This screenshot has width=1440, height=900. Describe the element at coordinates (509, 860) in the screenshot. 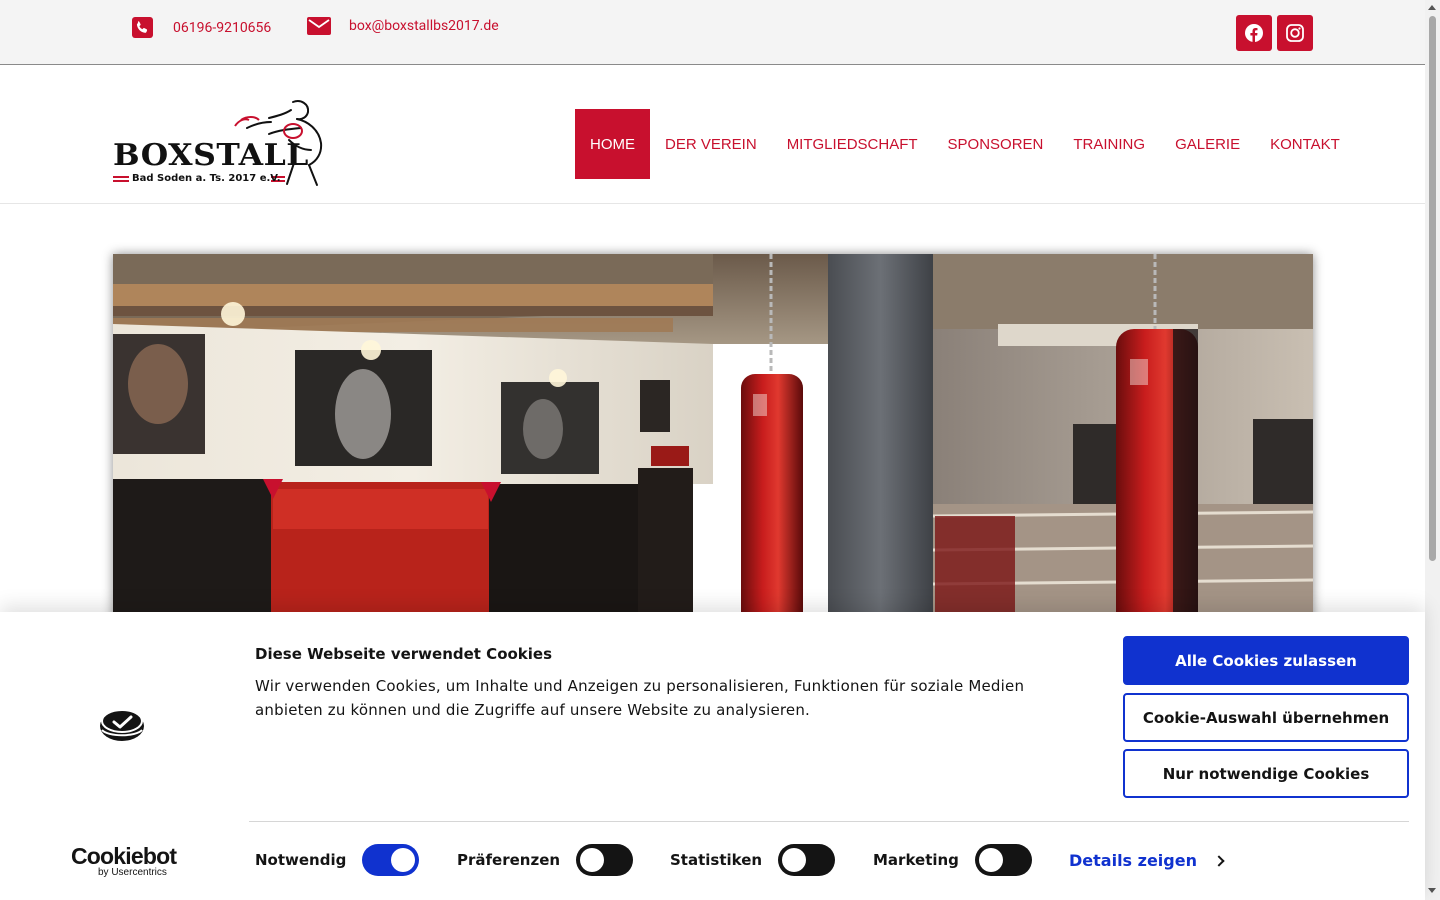

I see `toggle-label-praeferenzen: Präferenzen` at that location.